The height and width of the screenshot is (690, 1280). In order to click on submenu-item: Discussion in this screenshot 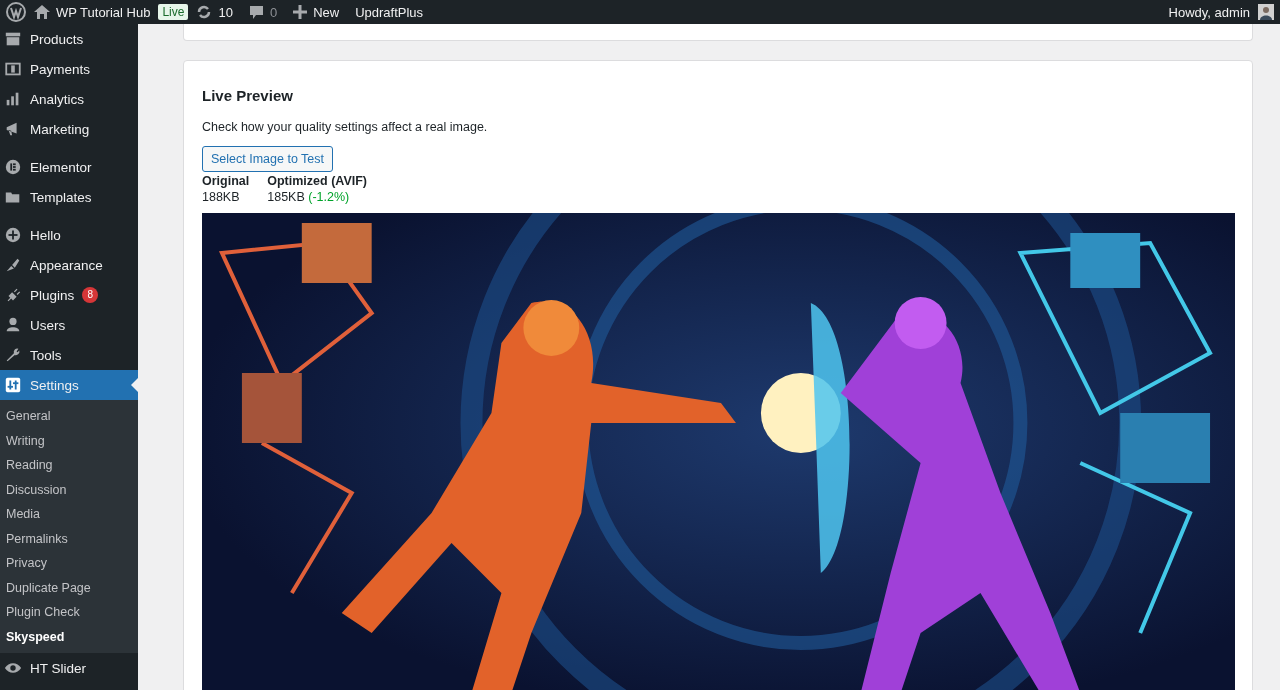, I will do `click(69, 489)`.